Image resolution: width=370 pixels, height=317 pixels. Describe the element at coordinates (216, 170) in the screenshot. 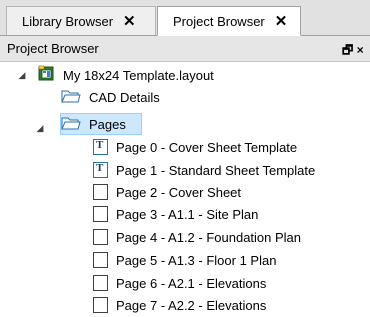

I see `tree-item-label: Page 1 - Standard Sheet Template` at that location.